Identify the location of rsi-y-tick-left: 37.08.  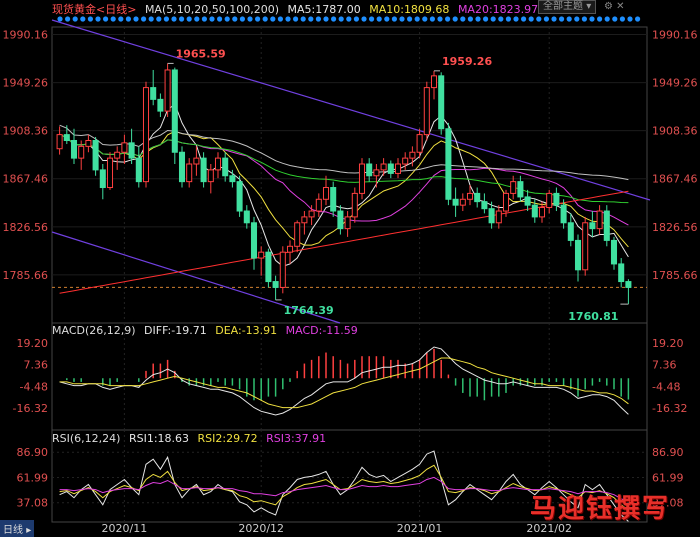
(33, 503).